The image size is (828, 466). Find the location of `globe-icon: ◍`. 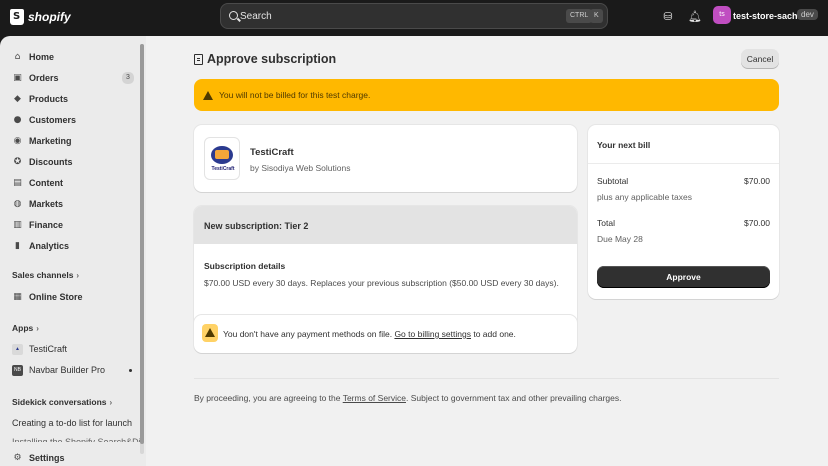

globe-icon: ◍ is located at coordinates (17, 203).